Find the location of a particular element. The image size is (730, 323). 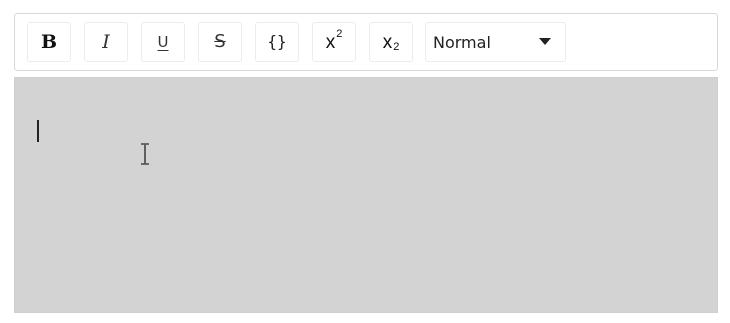

subscript-button: x2 is located at coordinates (391, 42).